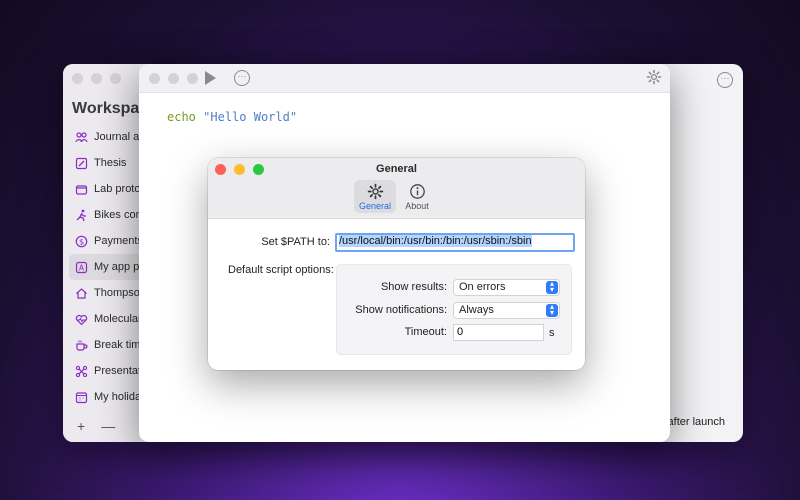 The height and width of the screenshot is (500, 800). What do you see at coordinates (375, 206) in the screenshot?
I see `tab-label: General` at bounding box center [375, 206].